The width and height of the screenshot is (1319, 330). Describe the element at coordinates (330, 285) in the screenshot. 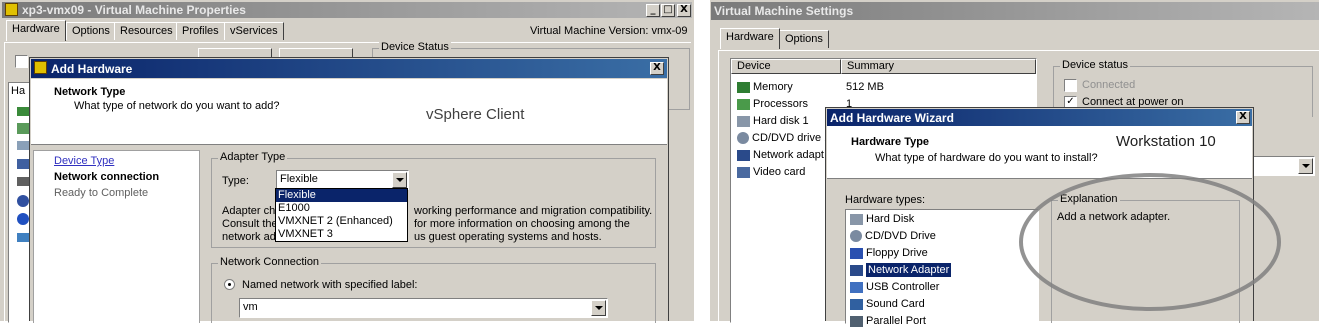

I see `named-network-label: Named network with specified label:` at that location.